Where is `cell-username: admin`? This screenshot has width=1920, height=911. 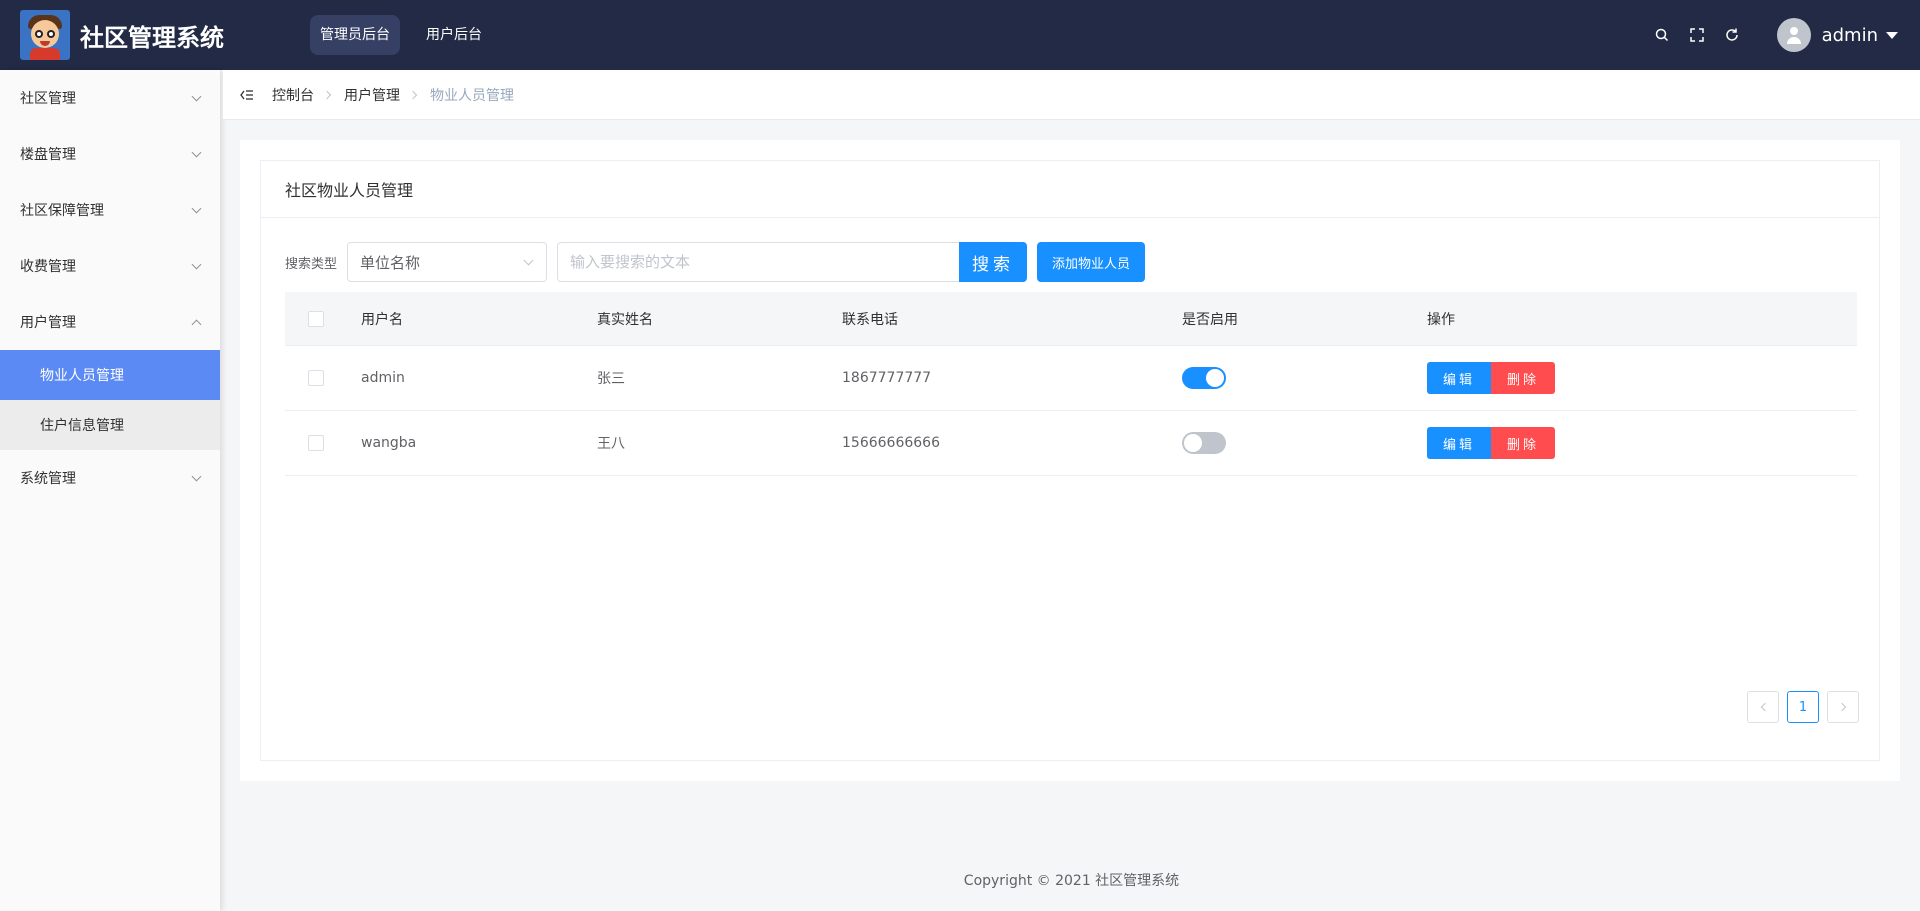 cell-username: admin is located at coordinates (383, 378).